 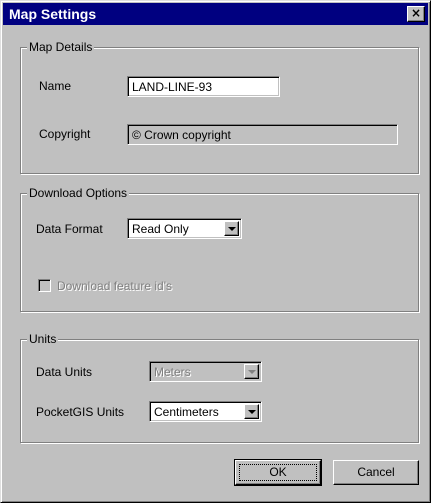 I want to click on name-value: LAND-LINE-93, so click(x=172, y=87).